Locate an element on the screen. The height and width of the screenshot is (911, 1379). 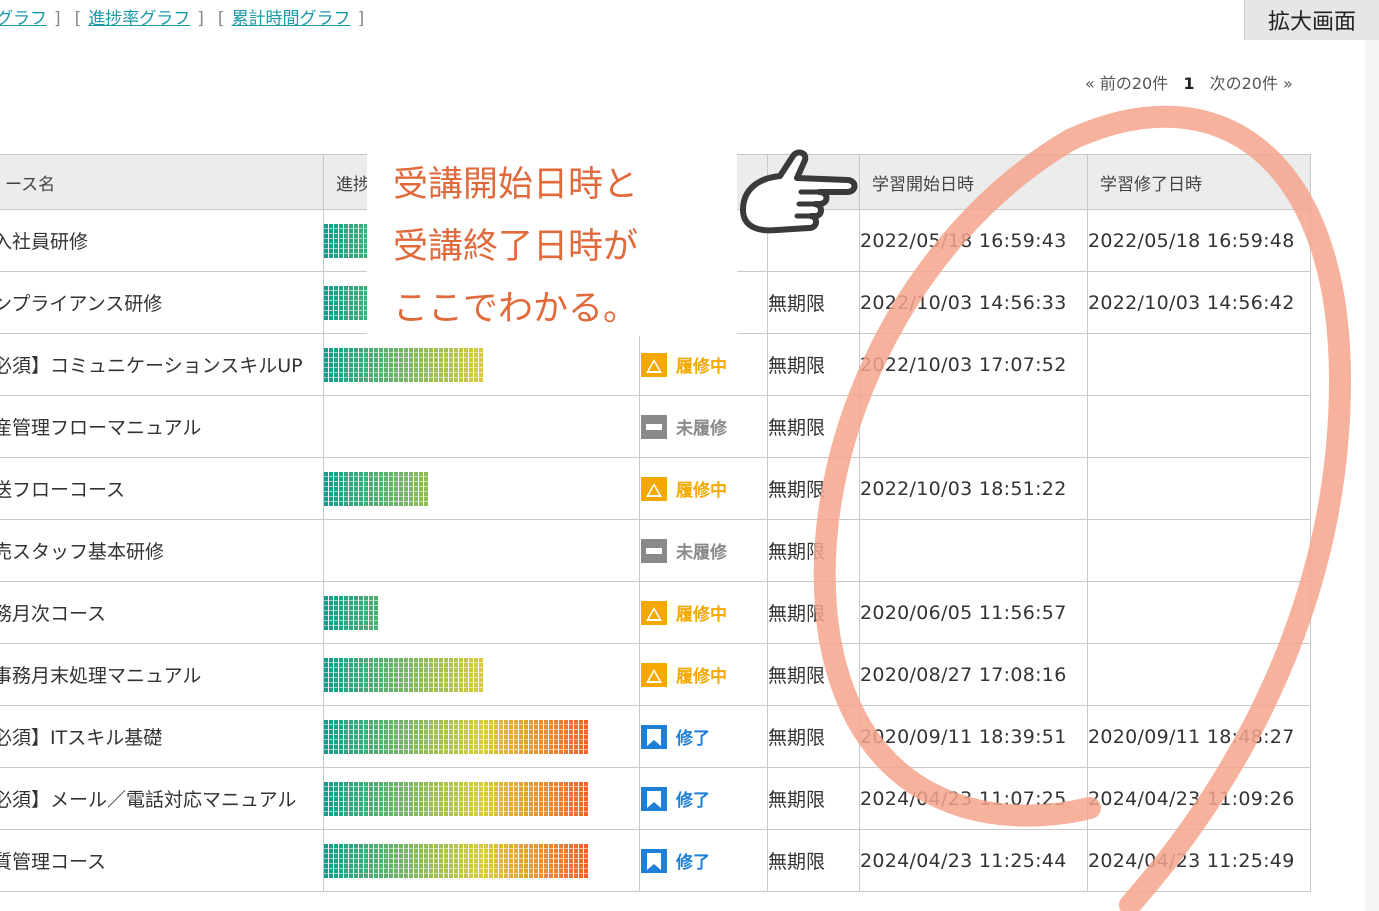
pager-next: 次の20件 » is located at coordinates (1251, 83).